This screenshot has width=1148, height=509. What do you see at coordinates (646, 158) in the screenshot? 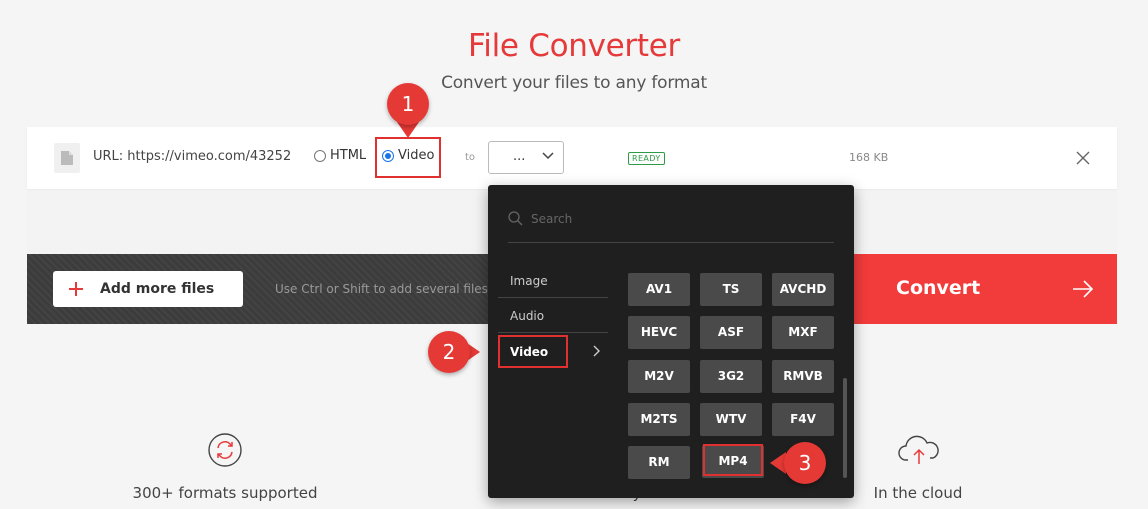
I see `status-badge: READY` at bounding box center [646, 158].